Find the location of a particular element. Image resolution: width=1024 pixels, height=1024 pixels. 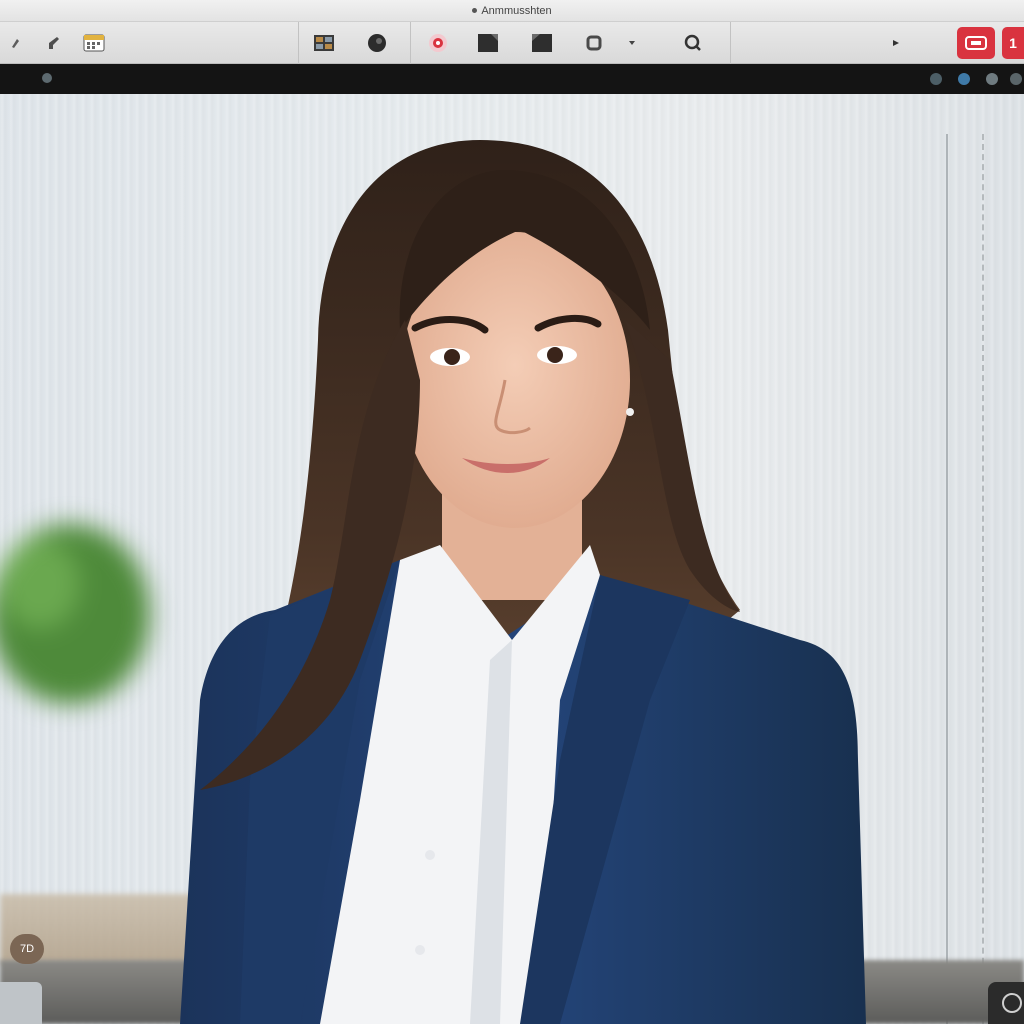

main-toolbar: 1 is located at coordinates (512, 43).